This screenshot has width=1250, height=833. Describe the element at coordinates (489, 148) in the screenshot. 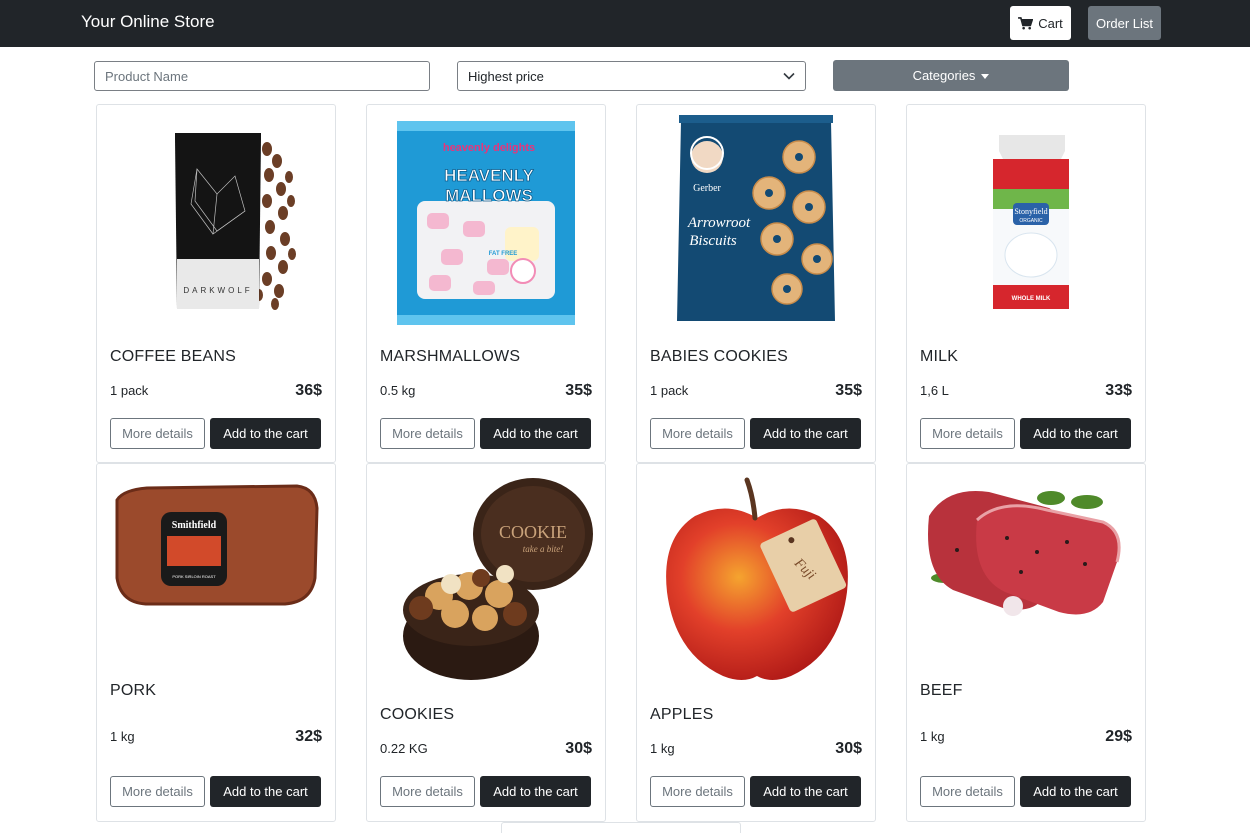

I see `marshmallow-brand-top-text: heavenly delights` at that location.